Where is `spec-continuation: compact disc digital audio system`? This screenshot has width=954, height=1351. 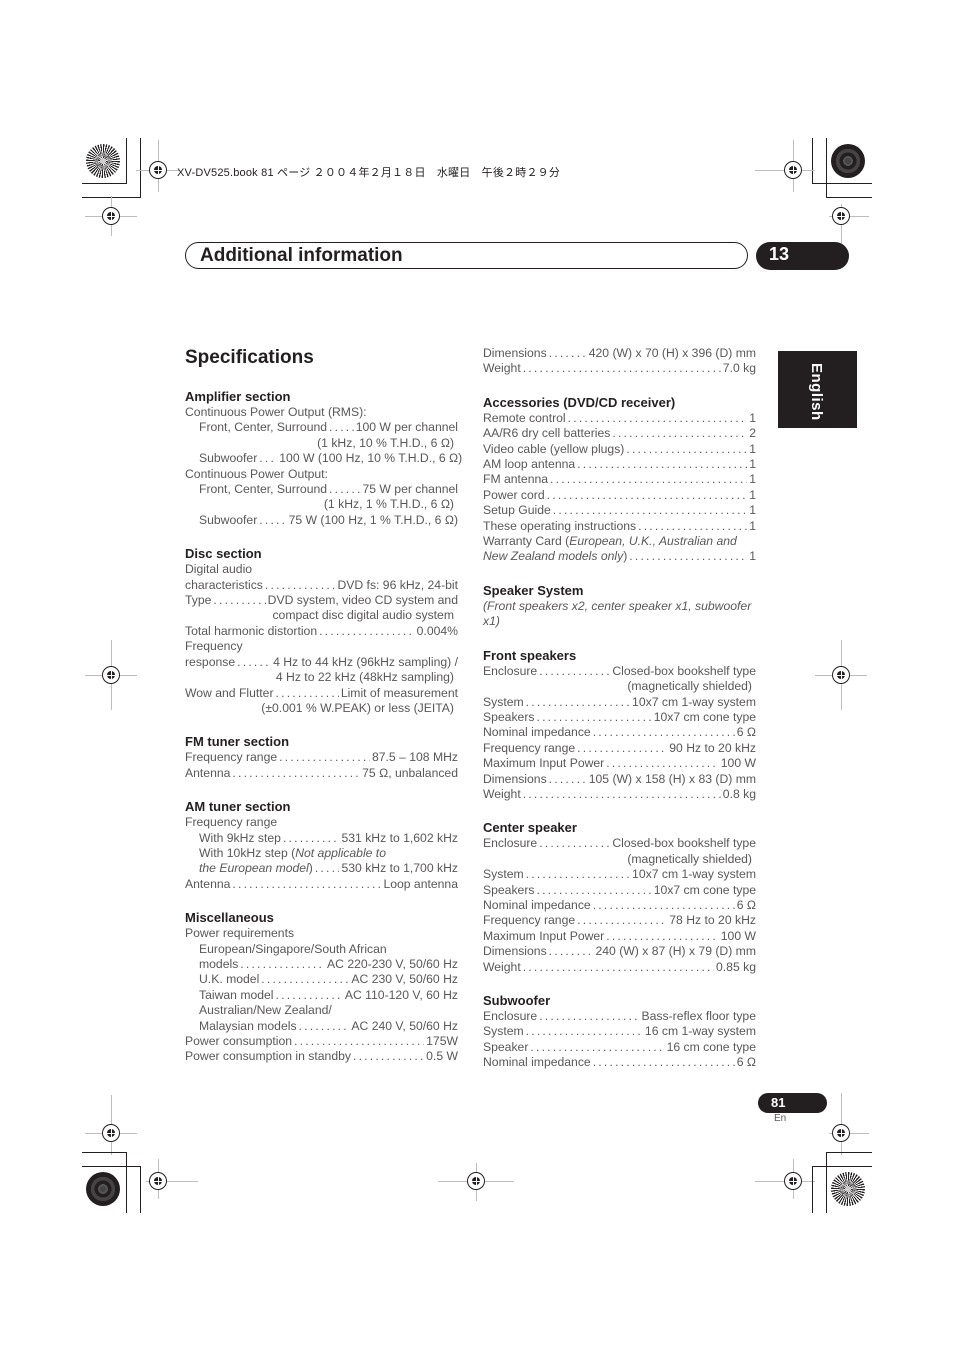 spec-continuation: compact disc digital audio system is located at coordinates (363, 615).